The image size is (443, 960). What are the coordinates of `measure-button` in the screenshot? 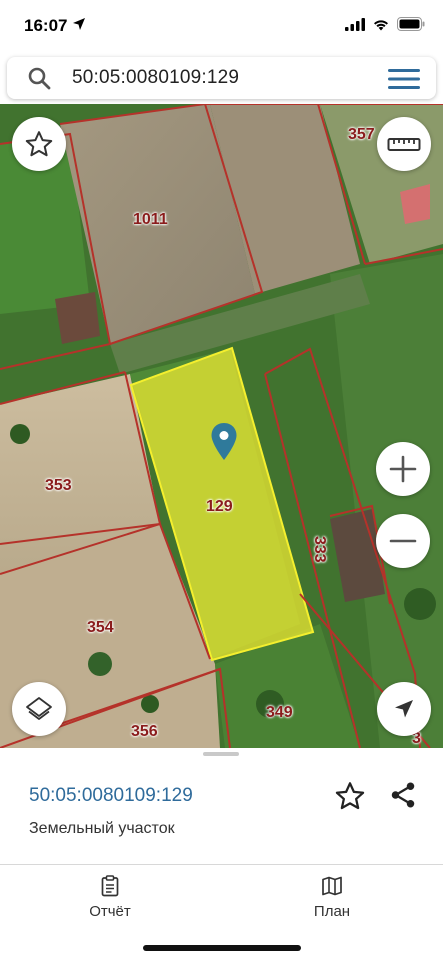 It's located at (404, 144).